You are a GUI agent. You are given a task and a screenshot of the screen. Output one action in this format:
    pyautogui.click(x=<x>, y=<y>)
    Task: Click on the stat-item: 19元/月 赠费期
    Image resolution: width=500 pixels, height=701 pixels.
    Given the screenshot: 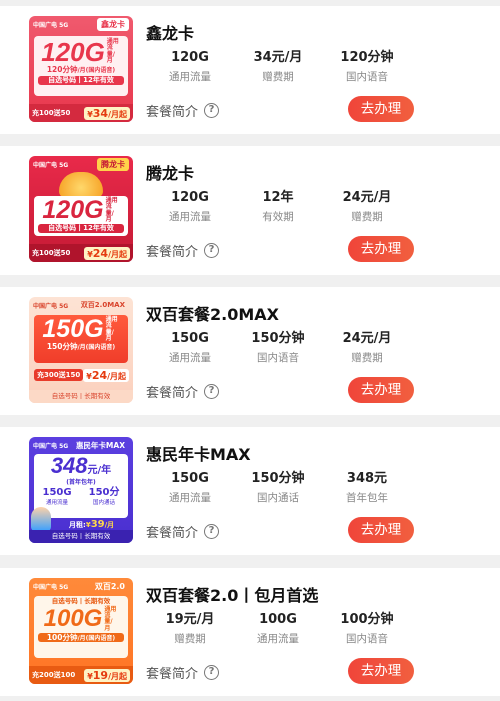 What is the action you would take?
    pyautogui.click(x=190, y=629)
    